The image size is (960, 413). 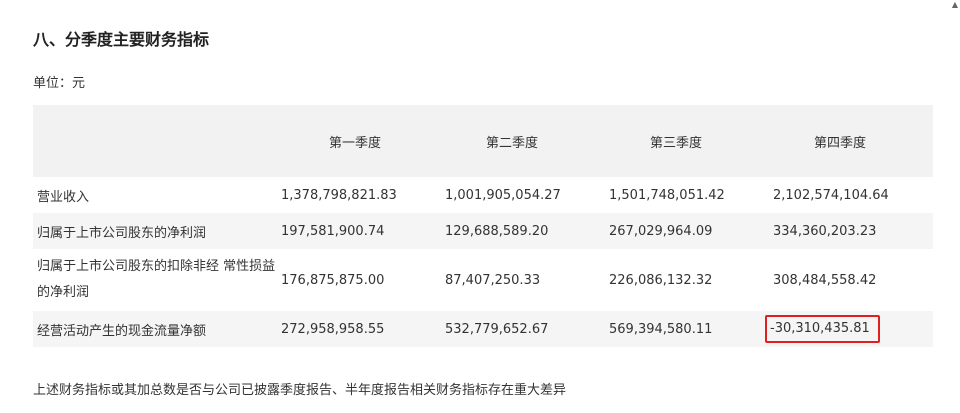 I want to click on header-q2: 第二季度, so click(x=512, y=143).